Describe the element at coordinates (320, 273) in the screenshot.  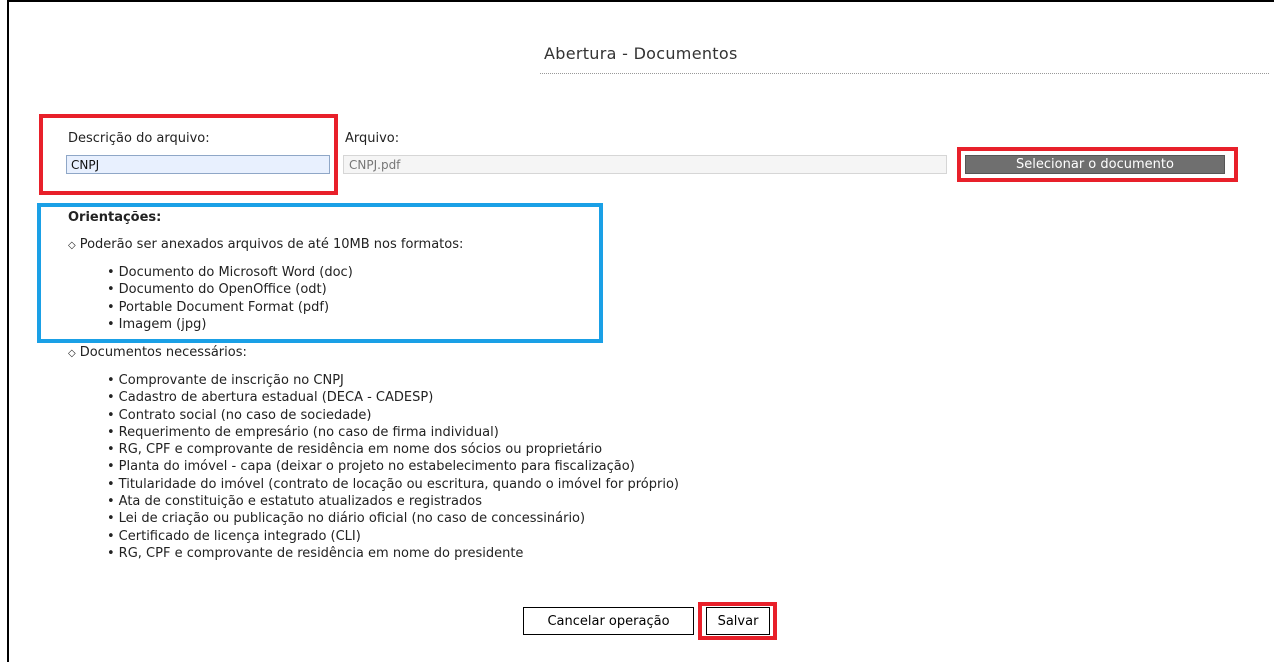
I see `highlight-box-guidance` at that location.